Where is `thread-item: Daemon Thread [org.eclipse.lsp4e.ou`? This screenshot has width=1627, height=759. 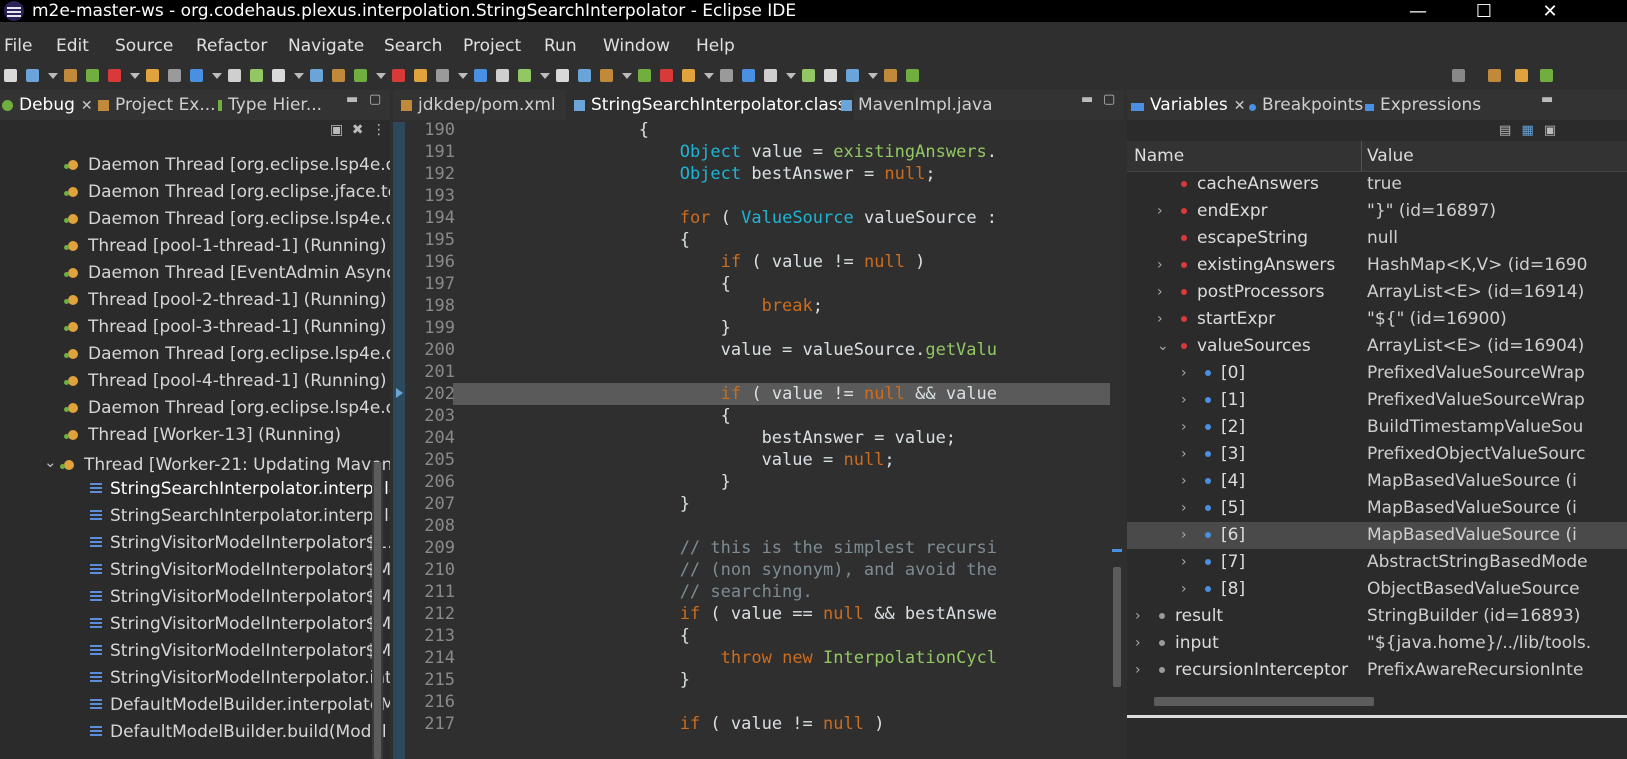
thread-item: Daemon Thread [org.eclipse.lsp4e.ou is located at coordinates (227, 354).